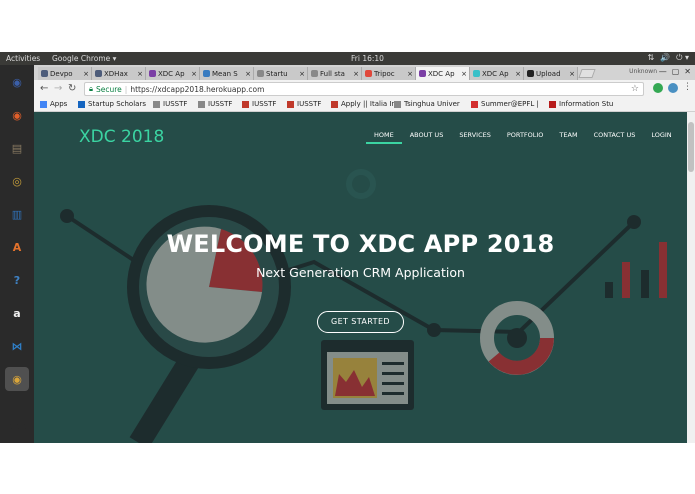 This screenshot has width=695, height=494. I want to click on maximize-icon: ▢, so click(676, 71).